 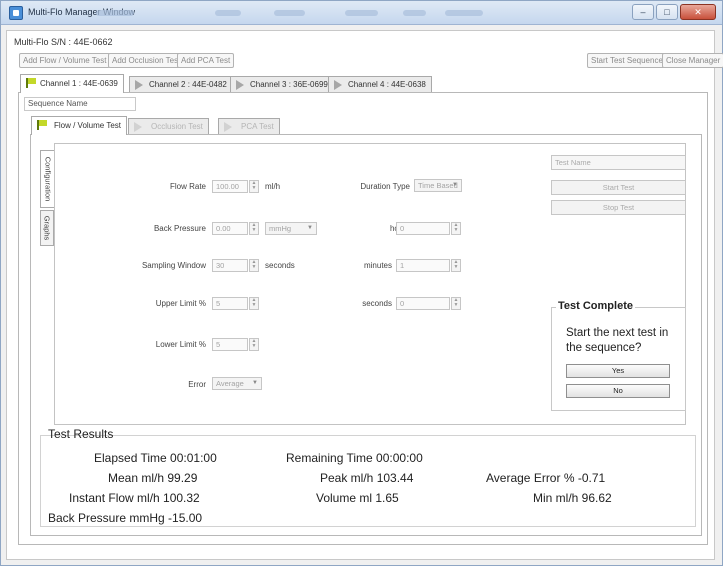 What do you see at coordinates (230, 186) in the screenshot?
I see `flow-rate-input: 100.00` at bounding box center [230, 186].